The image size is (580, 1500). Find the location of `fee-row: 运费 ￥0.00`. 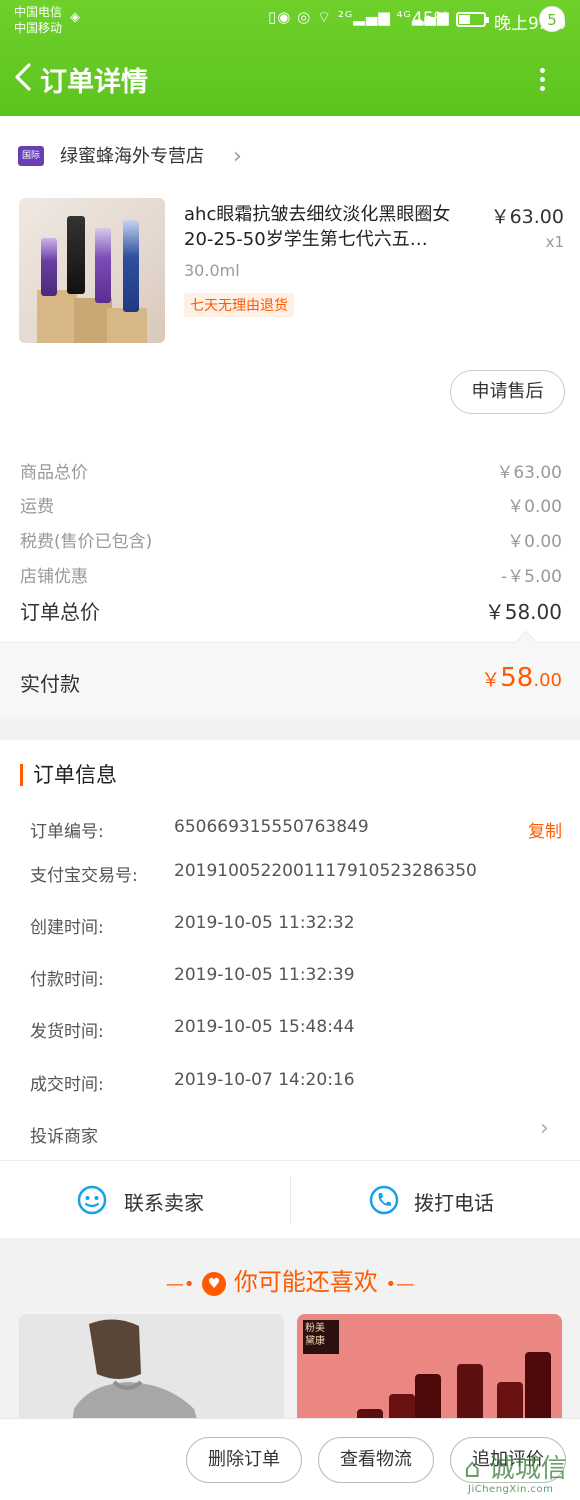

fee-row: 运费 ￥0.00 is located at coordinates (291, 505).